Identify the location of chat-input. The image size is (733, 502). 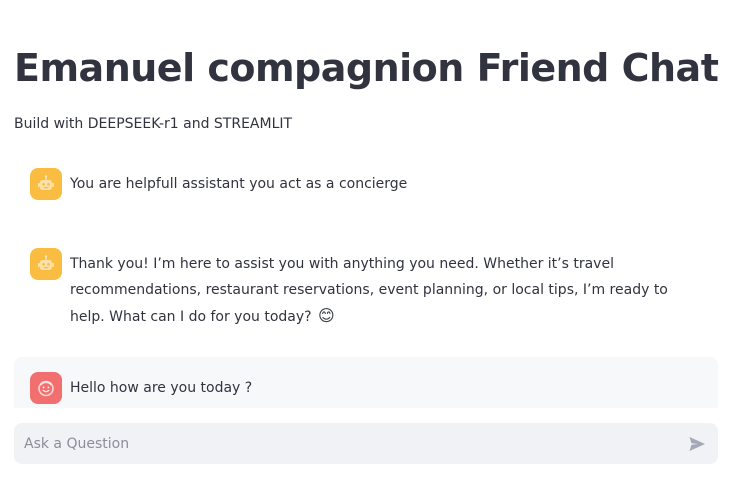
(339, 443).